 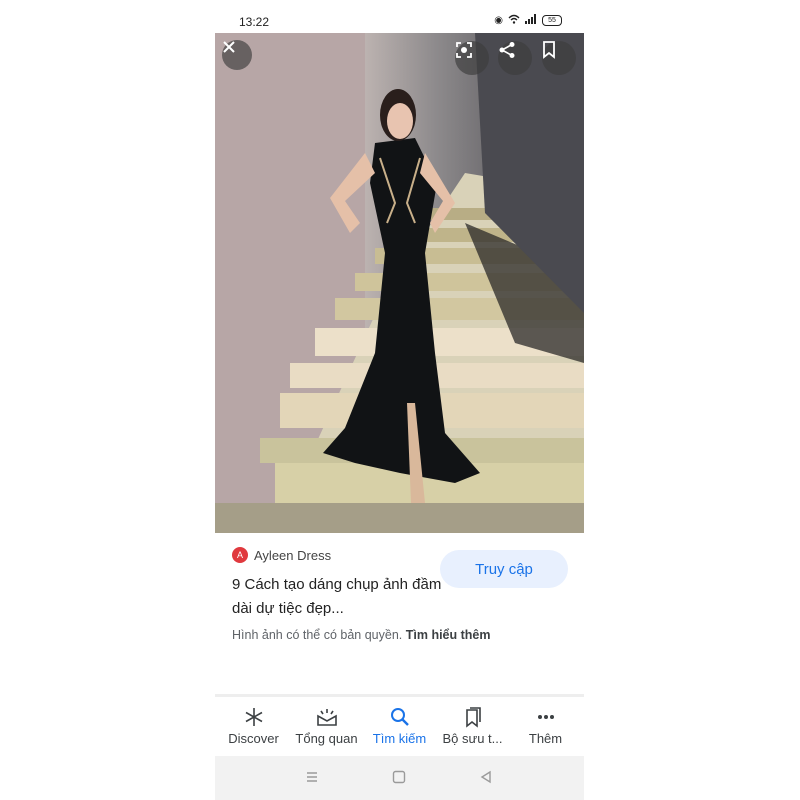 I want to click on lens-button, so click(x=472, y=58).